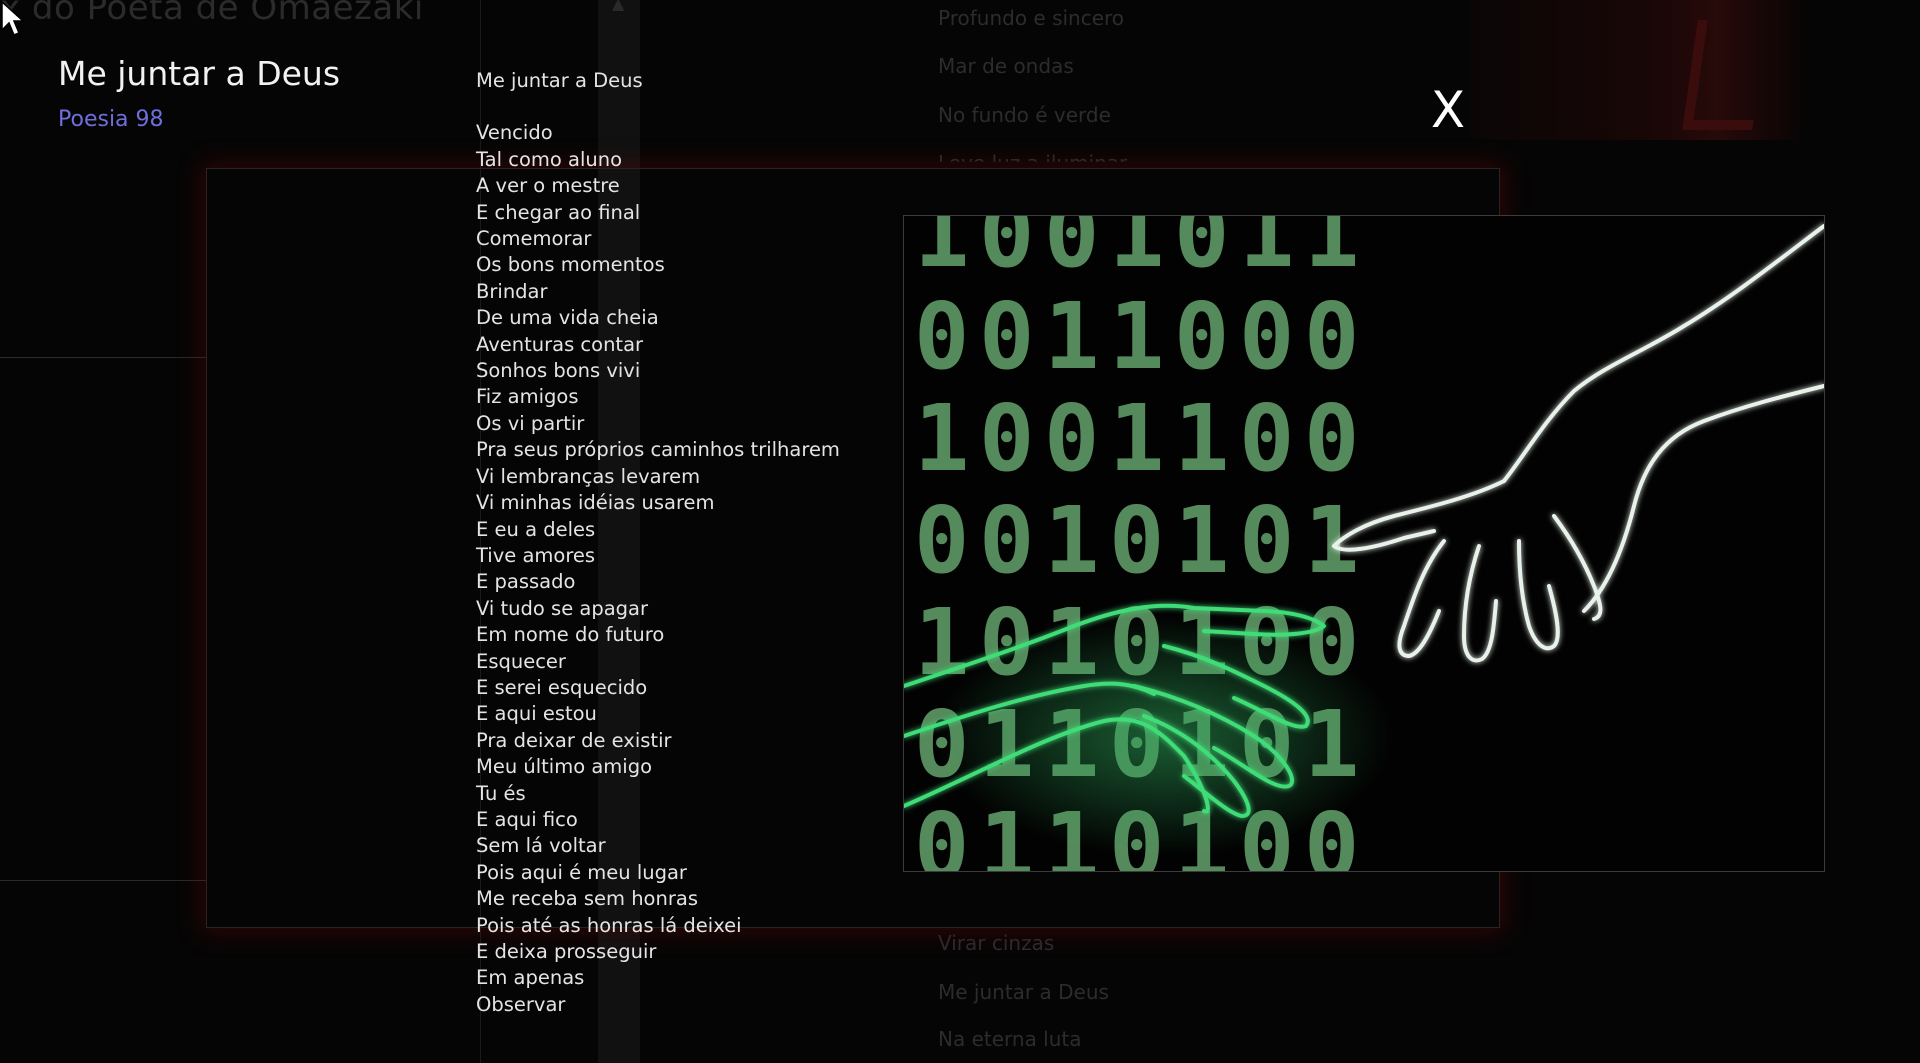  I want to click on poem-line: Observar, so click(521, 1004).